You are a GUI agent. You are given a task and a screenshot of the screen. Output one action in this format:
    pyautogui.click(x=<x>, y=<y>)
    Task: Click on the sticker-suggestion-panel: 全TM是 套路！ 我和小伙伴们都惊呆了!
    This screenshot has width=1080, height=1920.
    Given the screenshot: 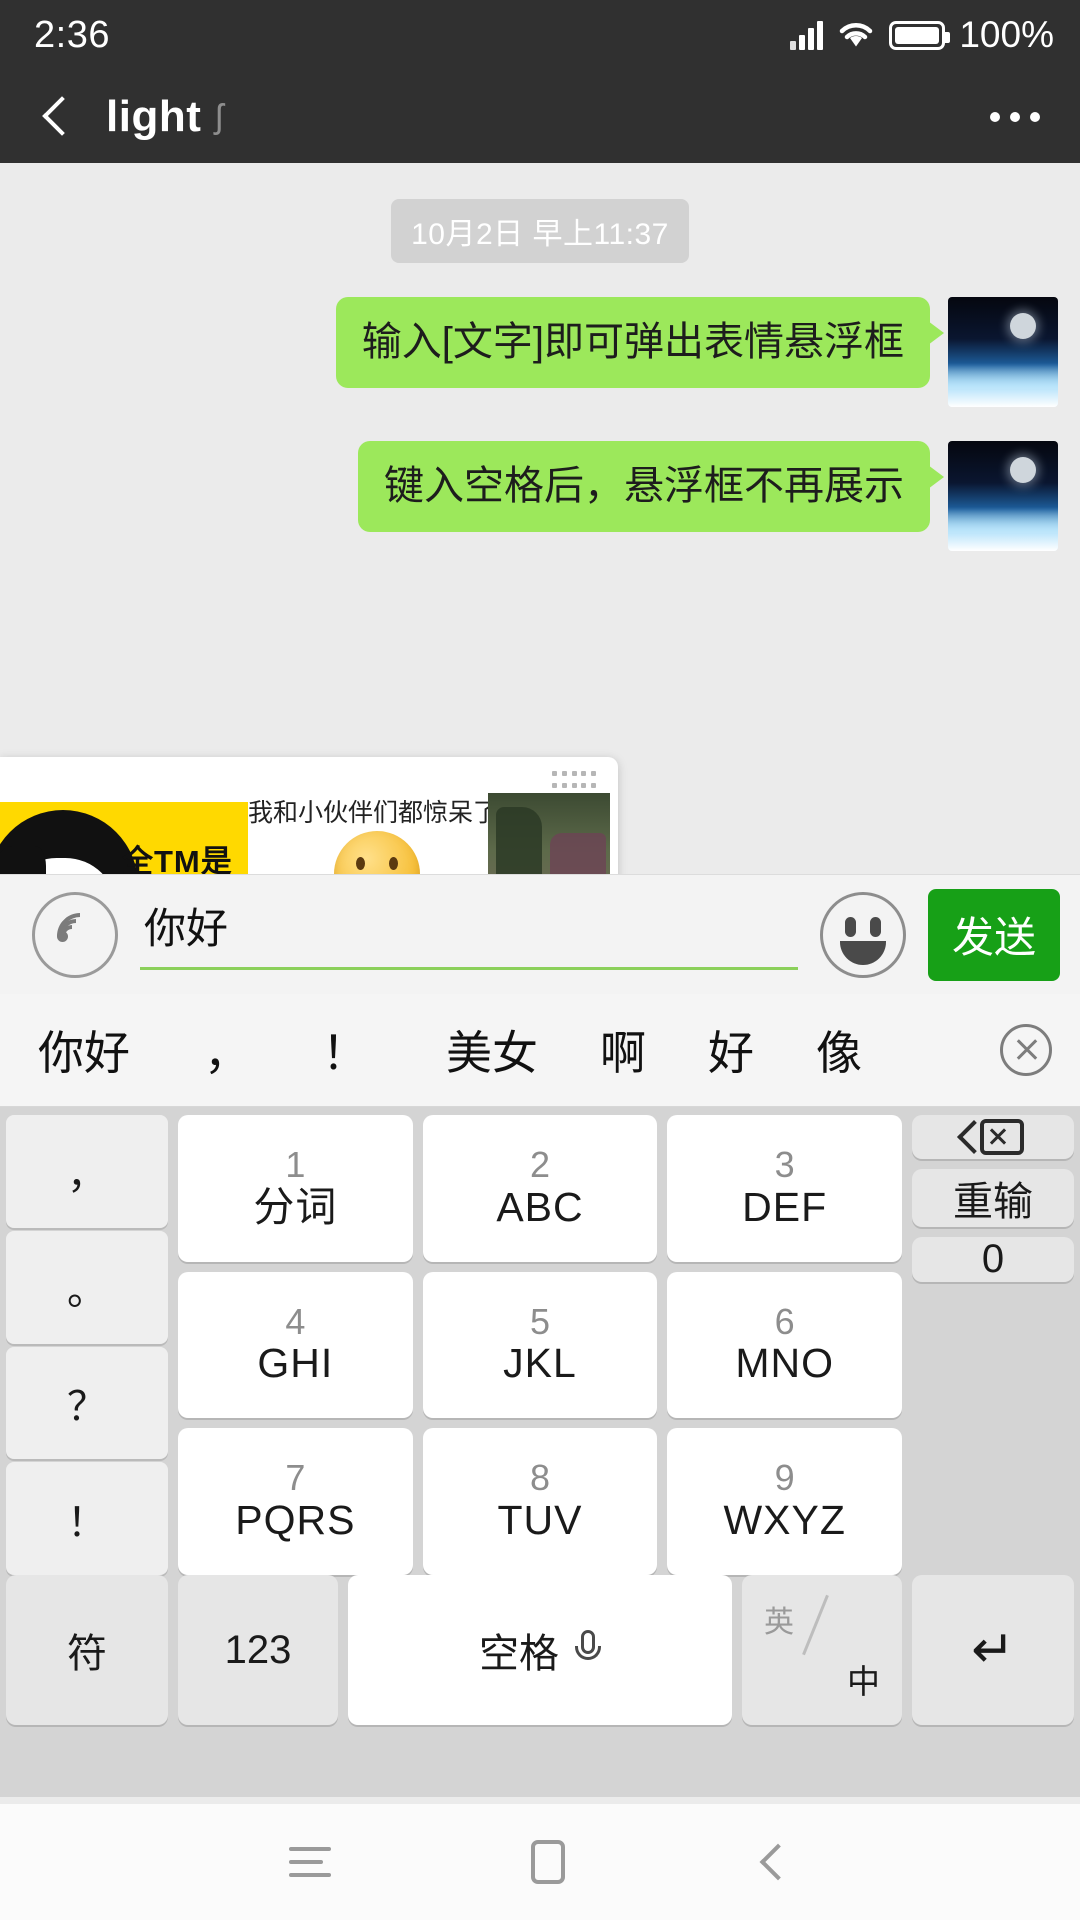 What is the action you would take?
    pyautogui.click(x=309, y=815)
    